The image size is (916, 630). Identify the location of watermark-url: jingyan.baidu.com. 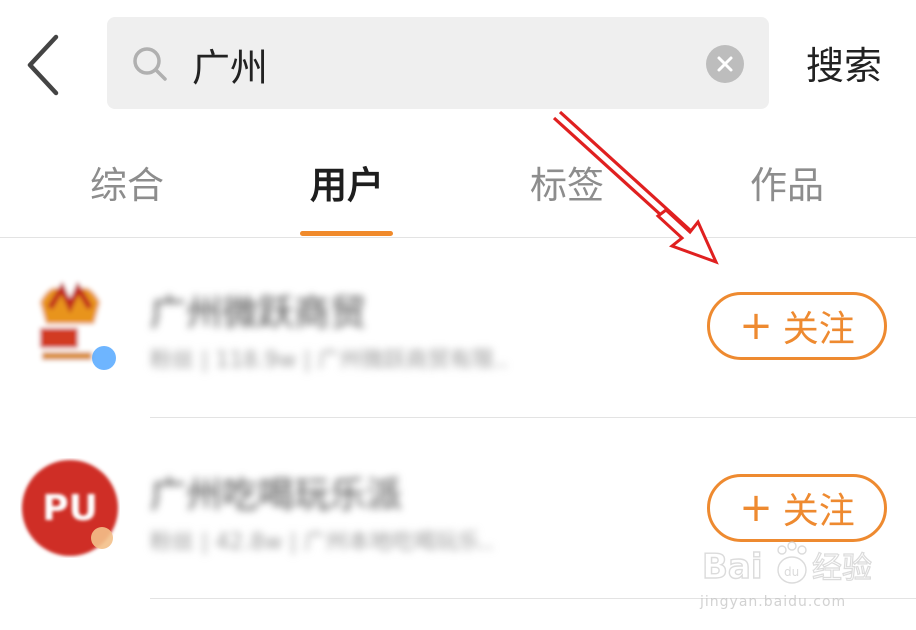
(773, 602).